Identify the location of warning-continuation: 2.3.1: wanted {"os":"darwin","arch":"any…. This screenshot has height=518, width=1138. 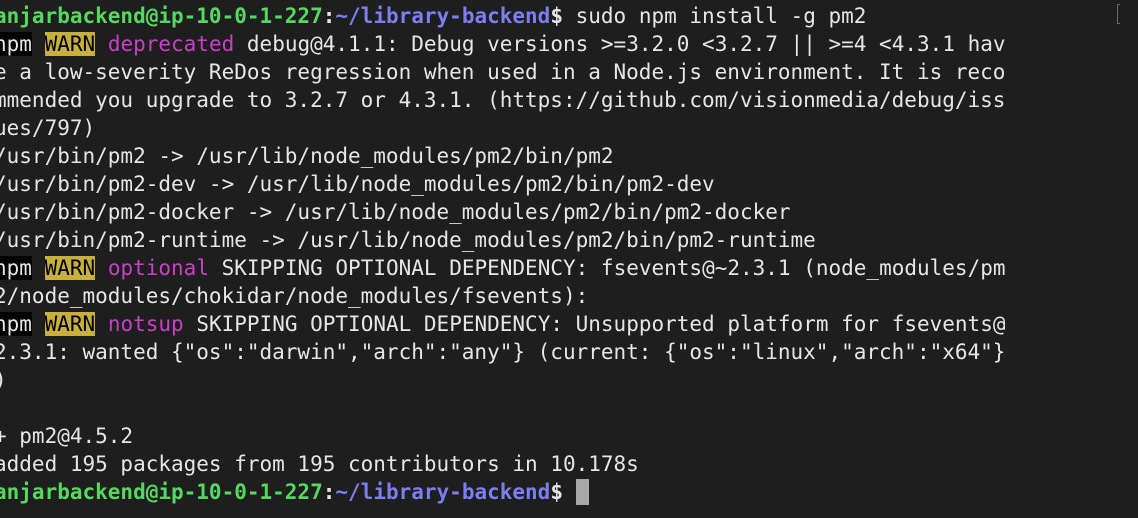
(503, 352).